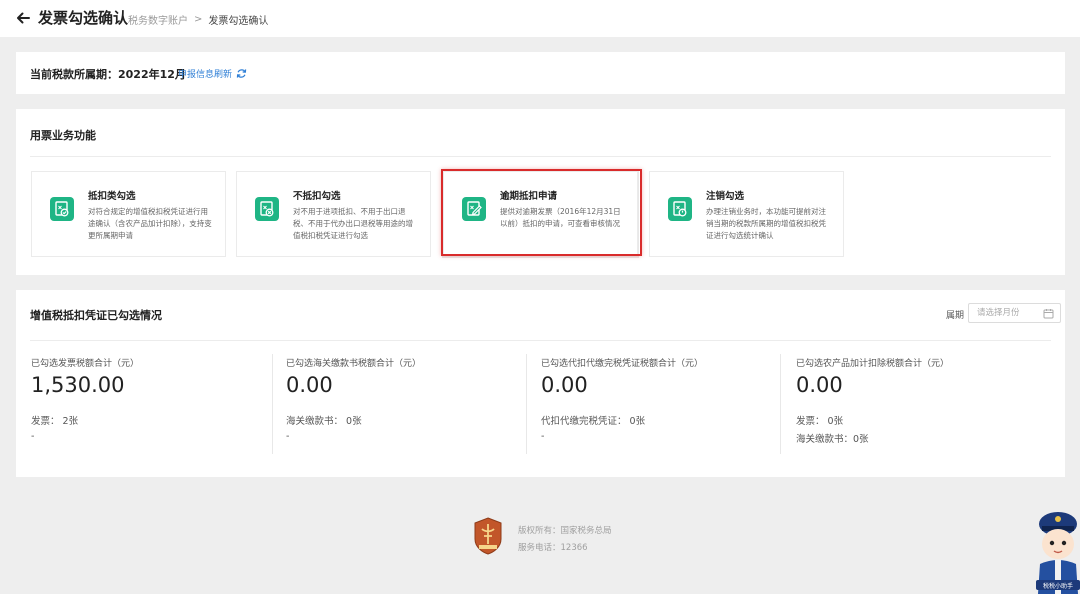 Image resolution: width=1080 pixels, height=594 pixels. I want to click on breadcrumb: 税务数字账户 > 发票勾选确认, so click(198, 19).